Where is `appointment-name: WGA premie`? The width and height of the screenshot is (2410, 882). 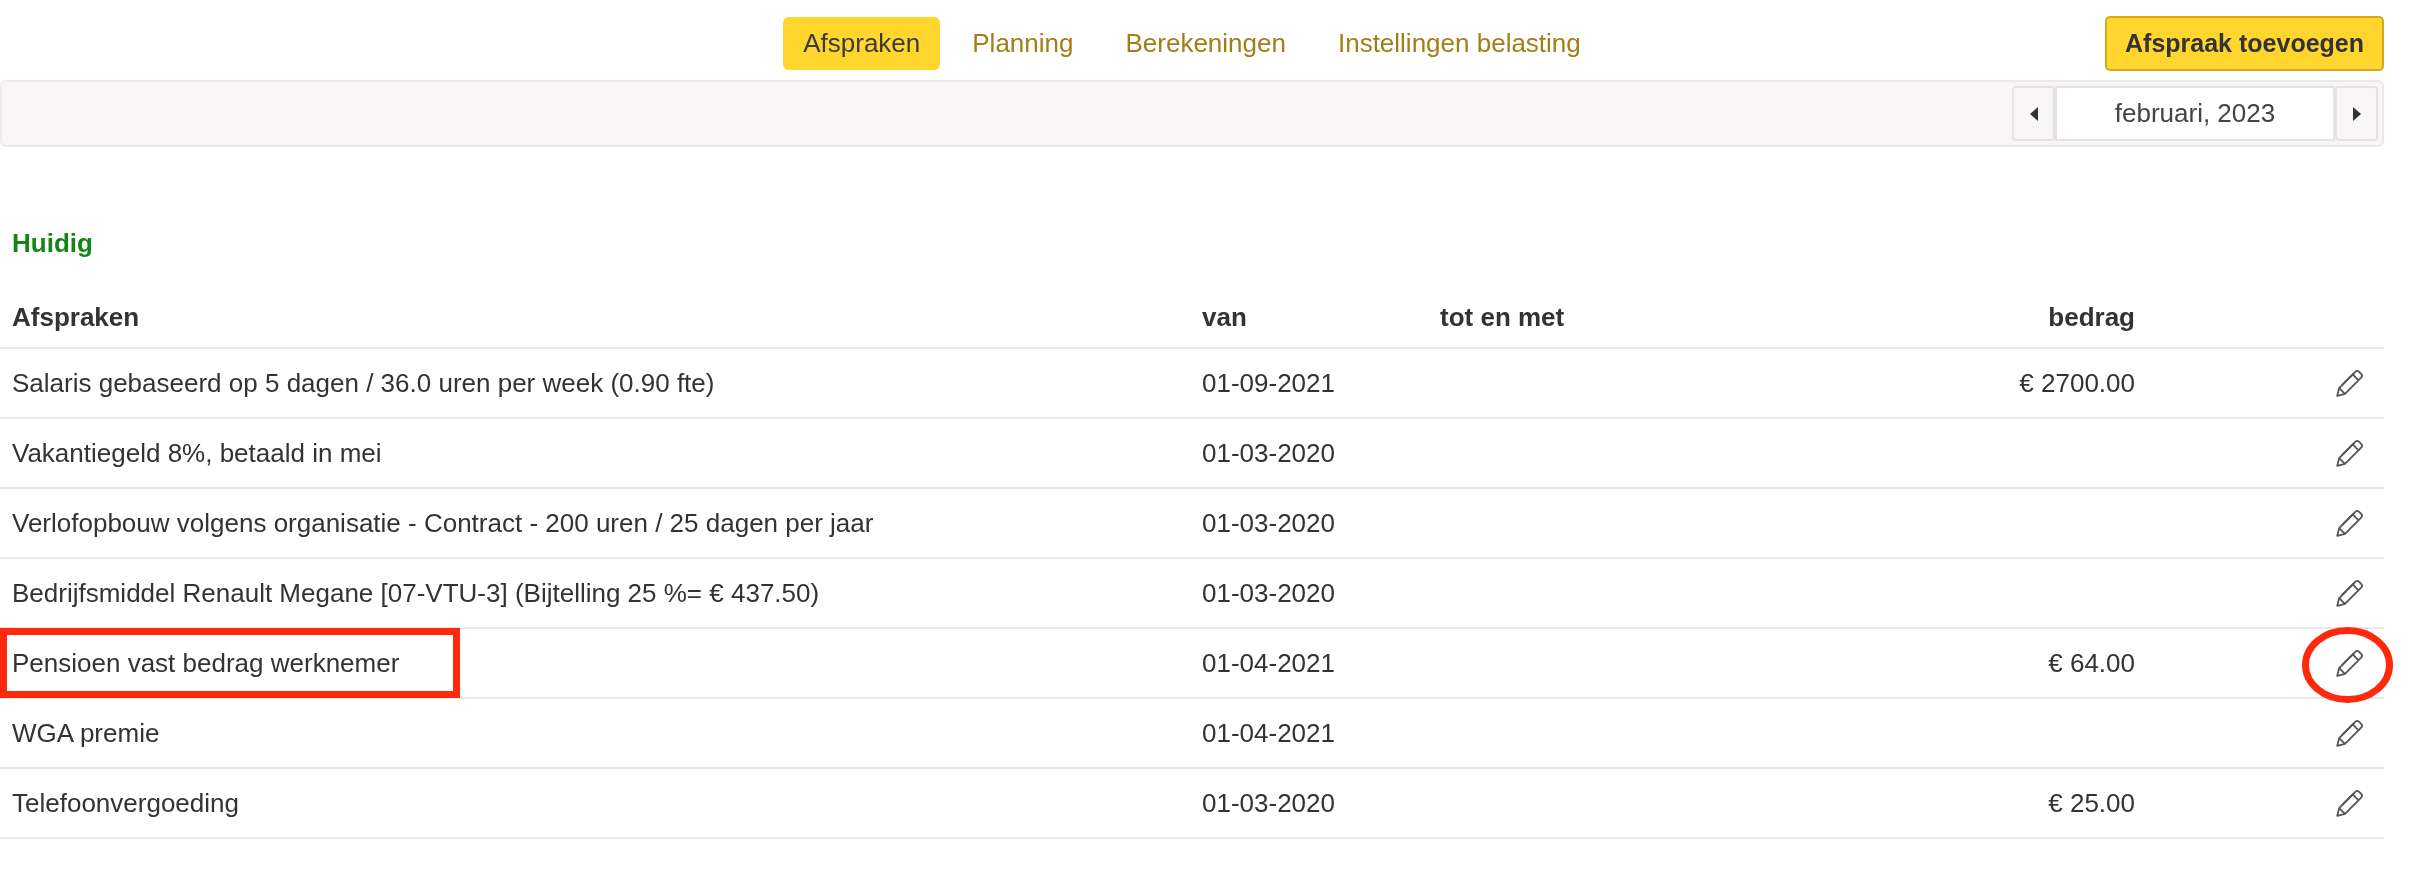
appointment-name: WGA premie is located at coordinates (86, 733).